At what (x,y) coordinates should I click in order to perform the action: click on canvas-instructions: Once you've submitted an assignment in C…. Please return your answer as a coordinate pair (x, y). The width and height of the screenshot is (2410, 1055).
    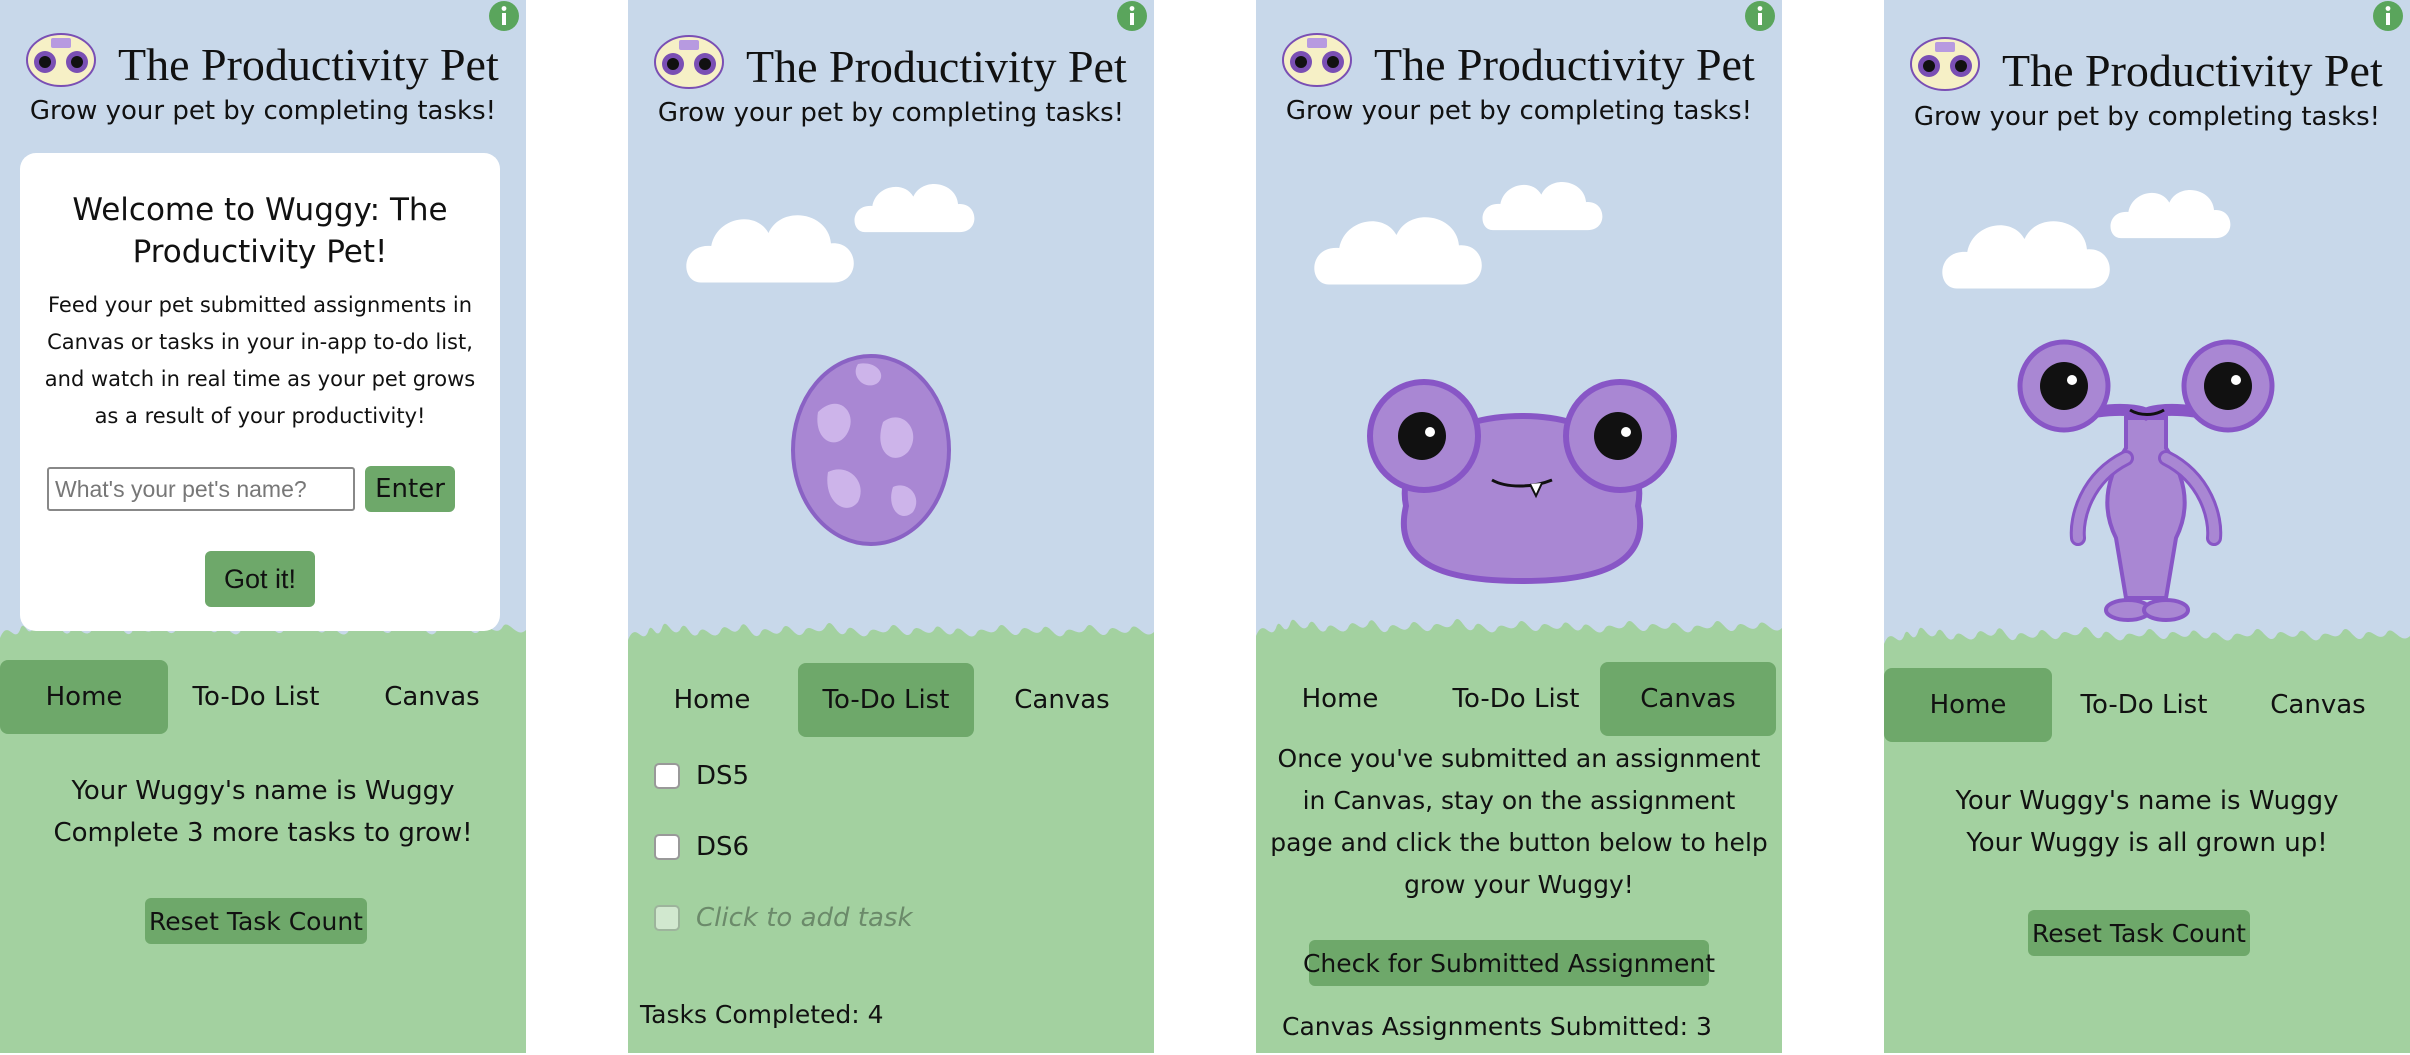
    Looking at the image, I should click on (1519, 821).